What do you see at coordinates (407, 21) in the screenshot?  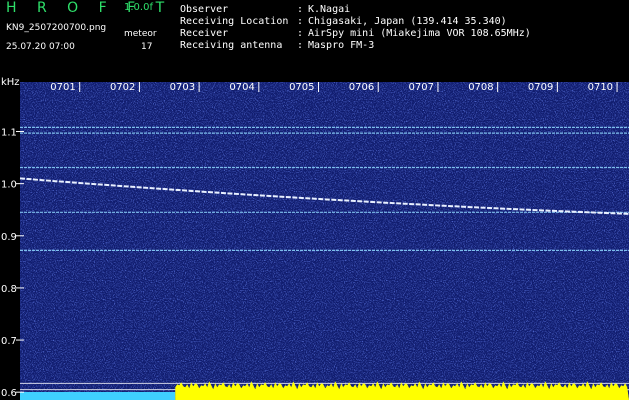 I see `info-value-location: Chigasaki, Japan (139.414 35.340)` at bounding box center [407, 21].